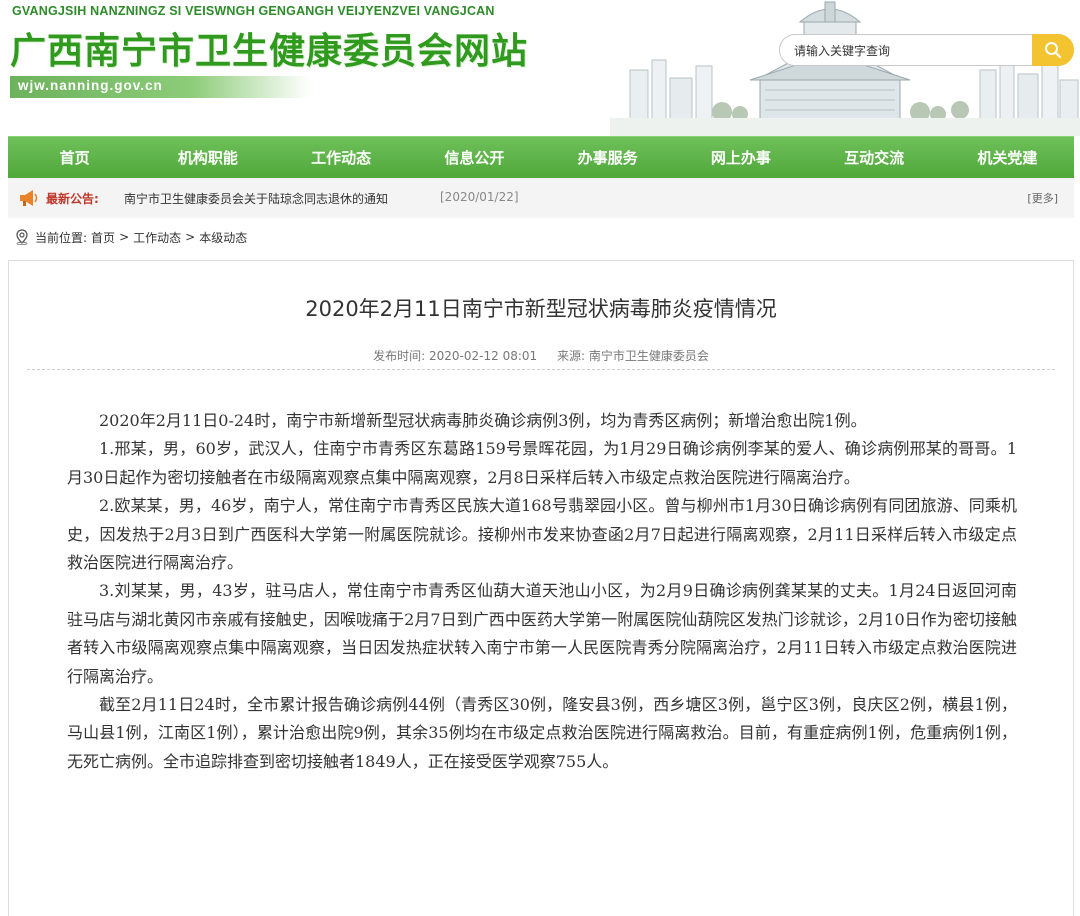 The image size is (1080, 916). Describe the element at coordinates (845, 68) in the screenshot. I see `city-skyline-illustration` at that location.